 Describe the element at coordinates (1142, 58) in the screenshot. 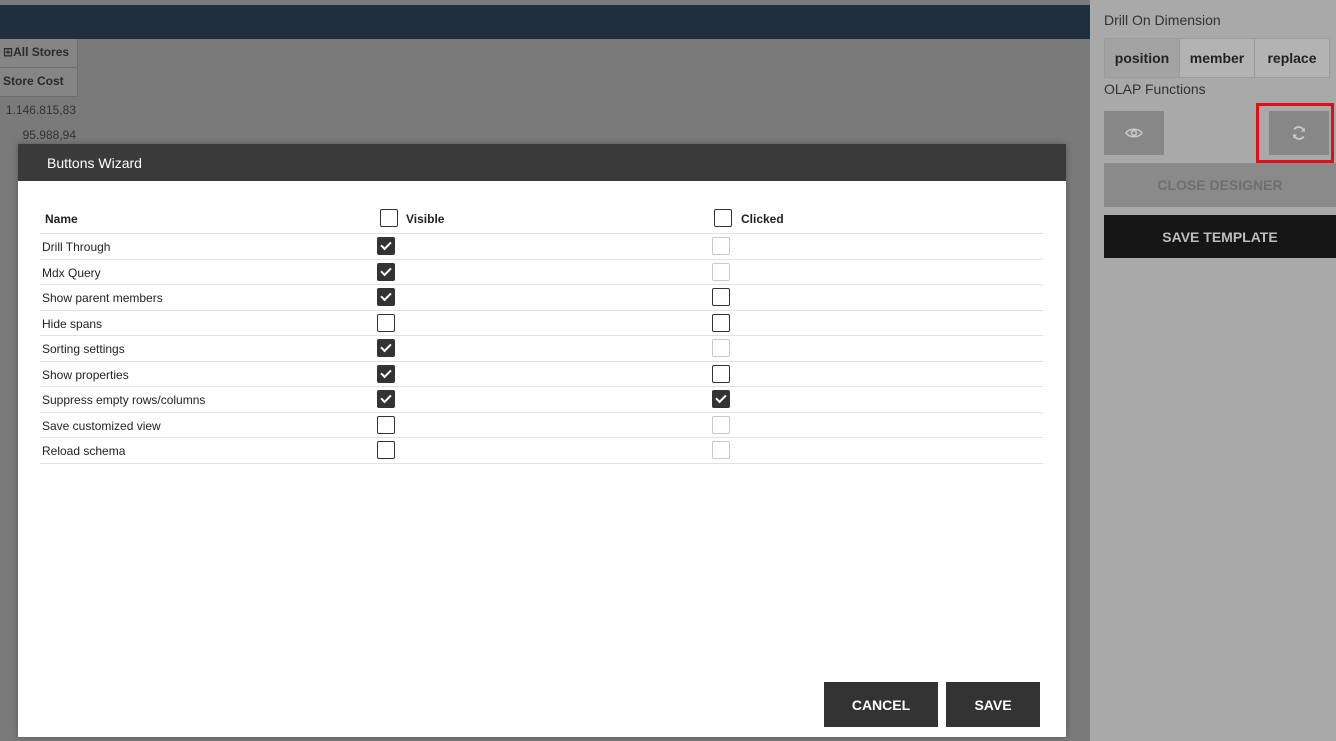

I see `drill-option-position: position` at that location.